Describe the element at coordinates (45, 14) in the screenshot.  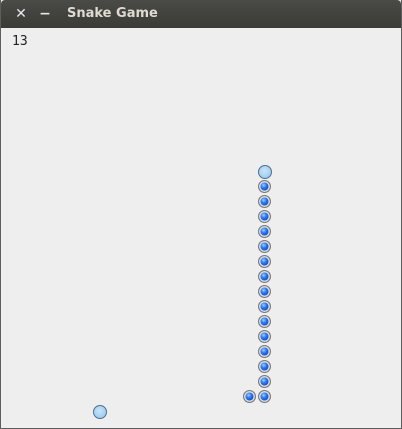
I see `minimize-icon: −` at that location.